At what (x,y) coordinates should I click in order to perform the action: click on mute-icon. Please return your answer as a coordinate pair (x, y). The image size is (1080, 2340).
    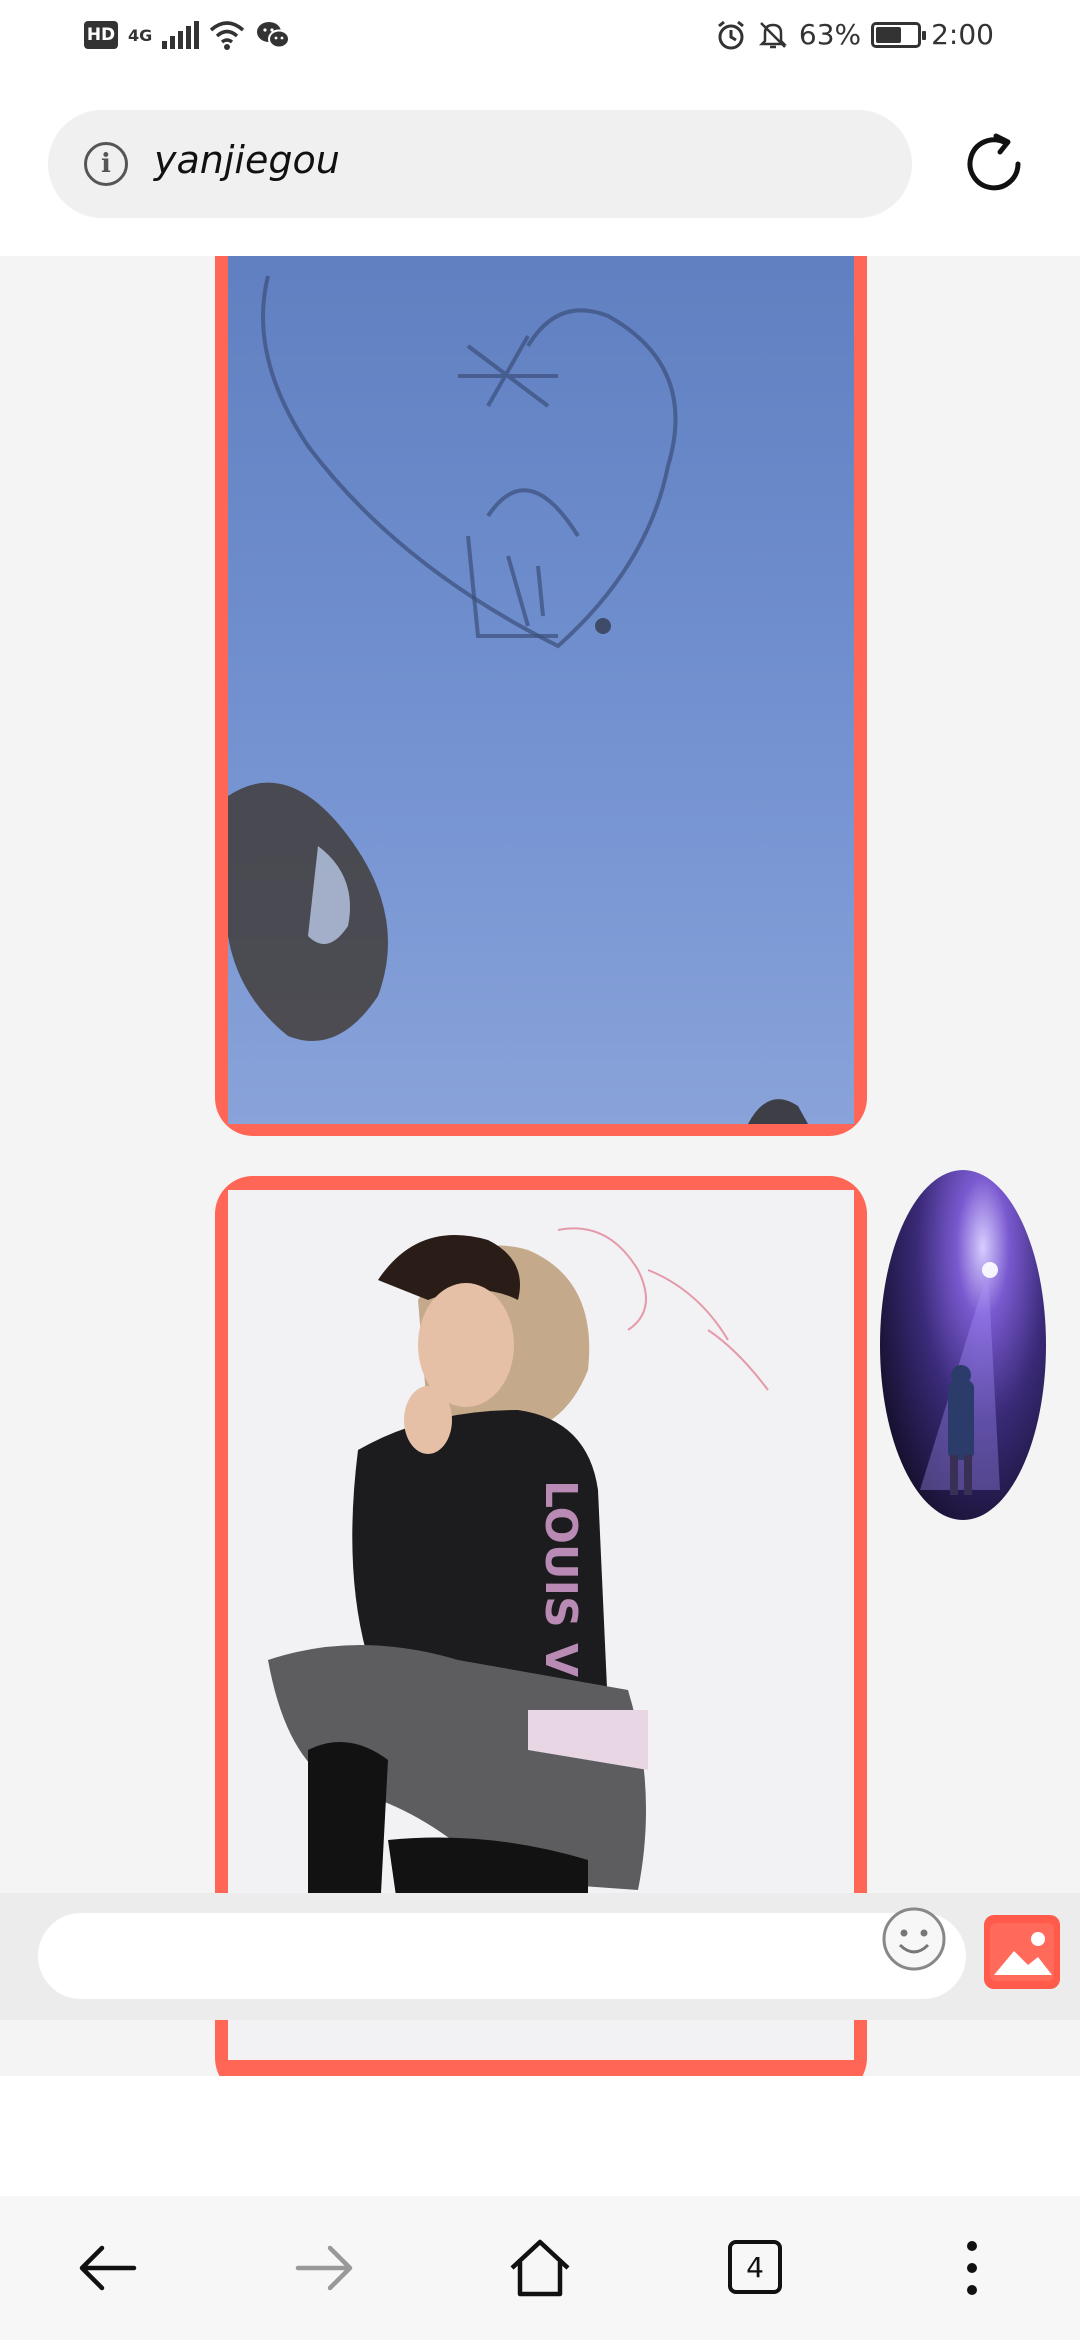
    Looking at the image, I should click on (772, 34).